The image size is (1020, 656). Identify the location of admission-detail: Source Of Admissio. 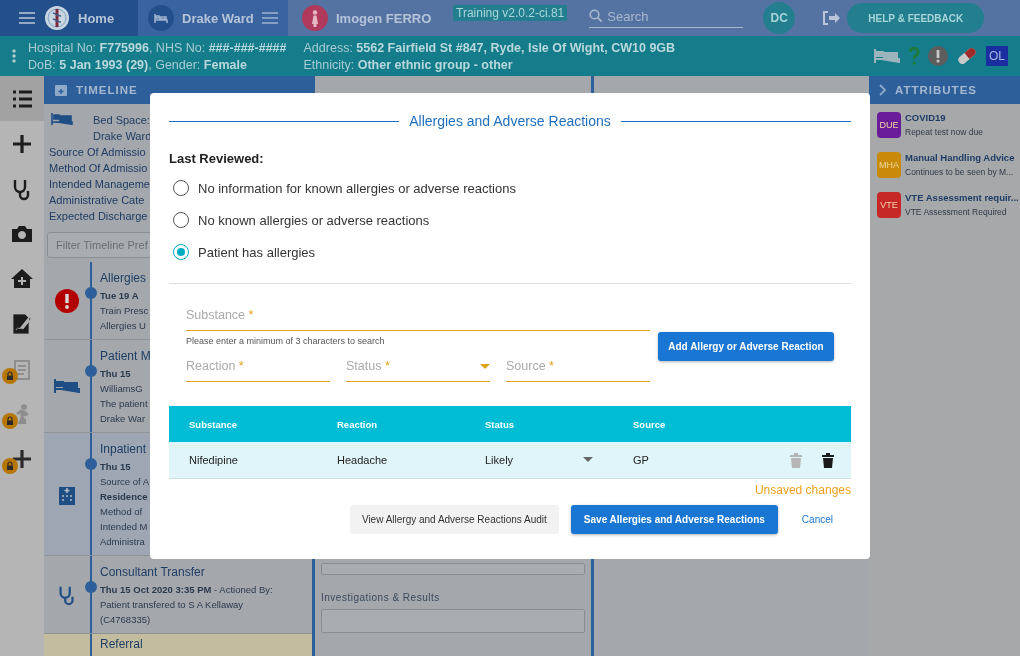
(97, 152).